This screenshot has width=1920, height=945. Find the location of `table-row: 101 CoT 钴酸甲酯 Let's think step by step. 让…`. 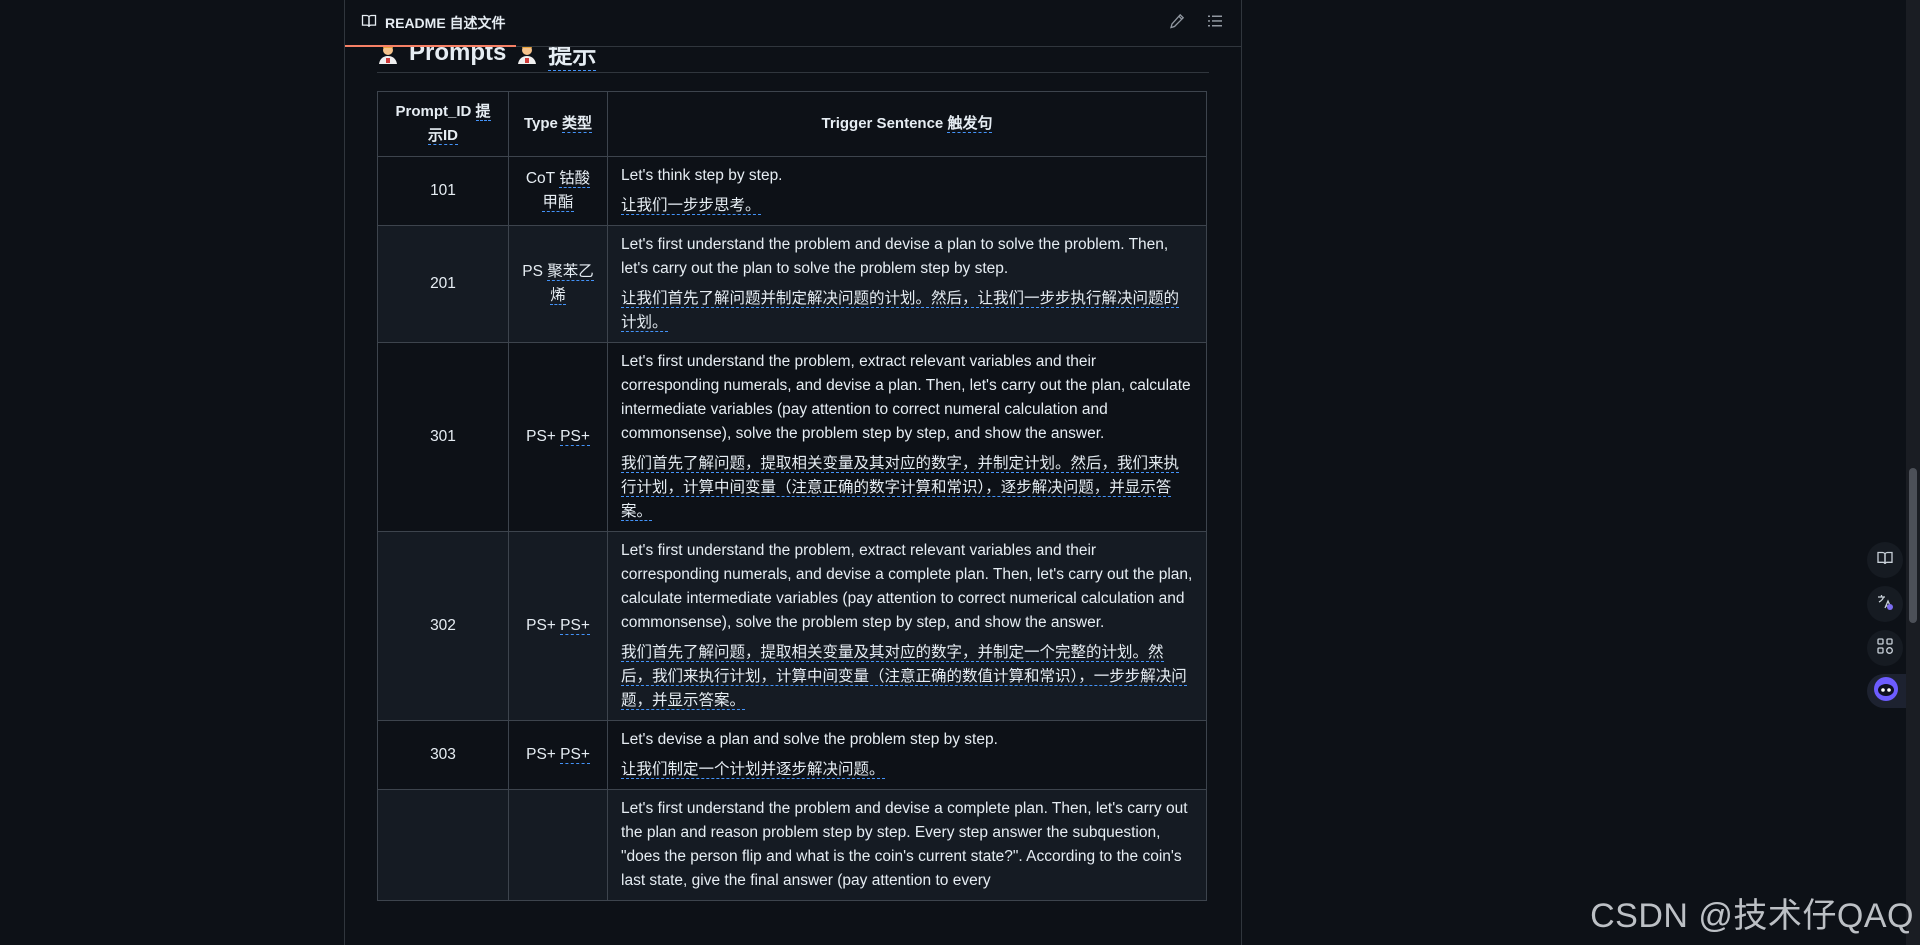

table-row: 101 CoT 钴酸甲酯 Let's think step by step. 让… is located at coordinates (792, 191).